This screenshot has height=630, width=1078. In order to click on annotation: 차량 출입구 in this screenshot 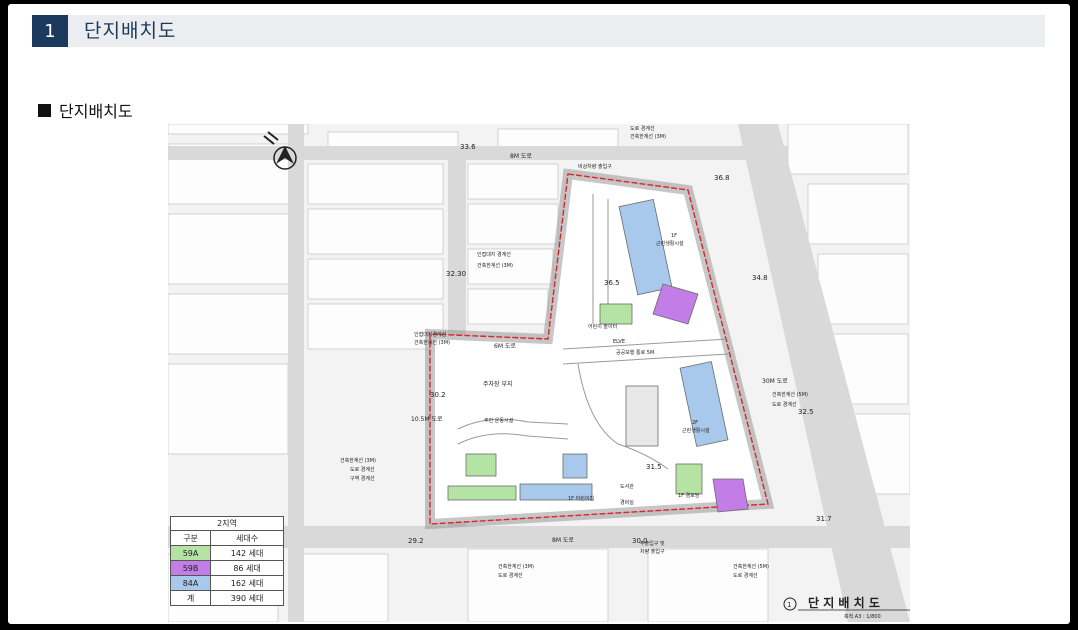, I will do `click(652, 551)`.